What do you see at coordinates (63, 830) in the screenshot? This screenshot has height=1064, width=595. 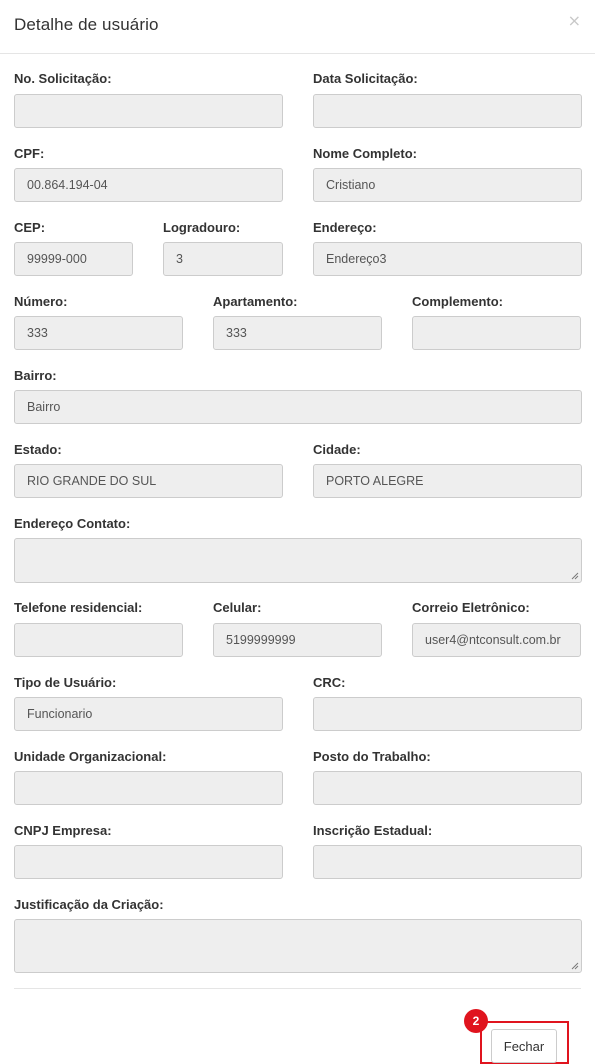 I see `cnpj-empresa-label: CNPJ Empresa:` at bounding box center [63, 830].